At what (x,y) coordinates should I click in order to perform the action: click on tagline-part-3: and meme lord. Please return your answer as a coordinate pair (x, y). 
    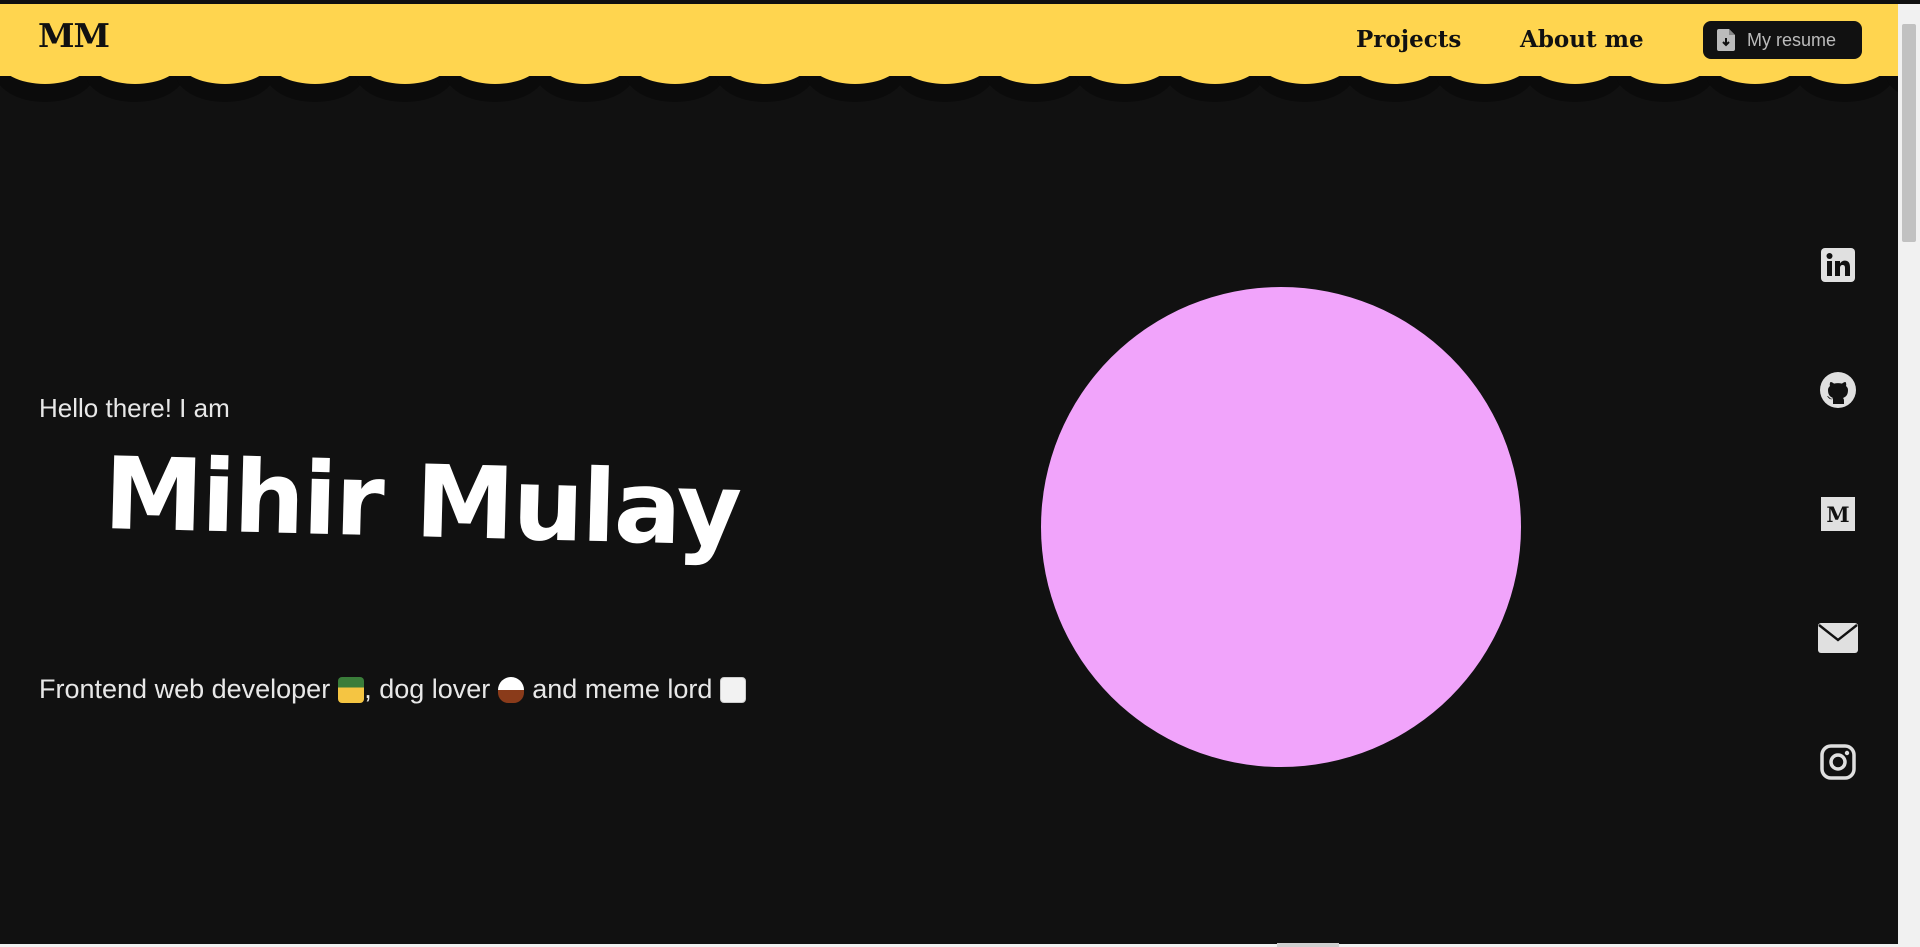
    Looking at the image, I should click on (622, 689).